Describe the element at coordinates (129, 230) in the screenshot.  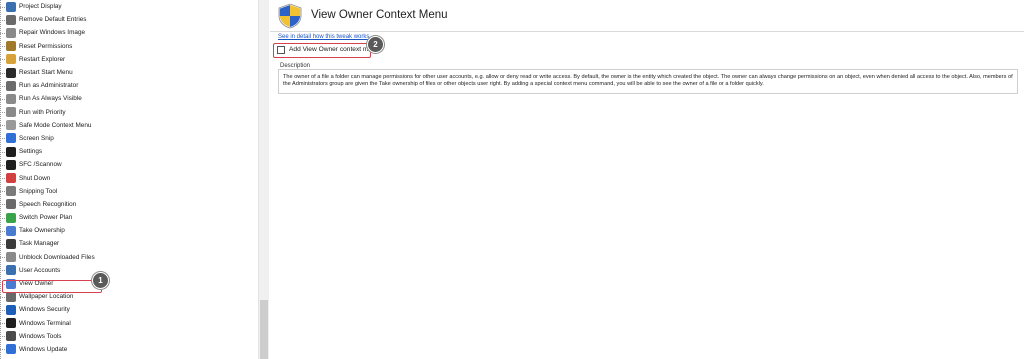
I see `tree-item: Take Ownership` at that location.